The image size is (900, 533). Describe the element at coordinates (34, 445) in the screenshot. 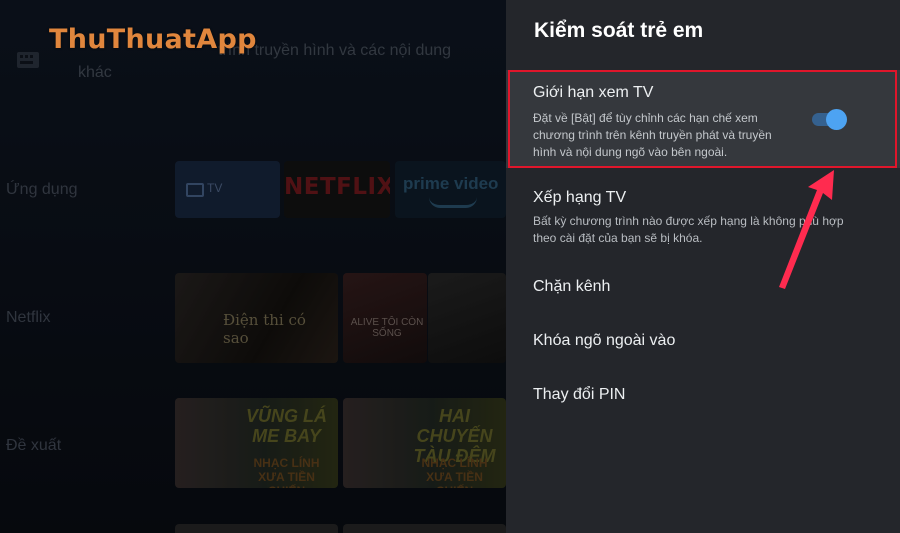

I see `row-label-suggested: Đề xuất` at that location.